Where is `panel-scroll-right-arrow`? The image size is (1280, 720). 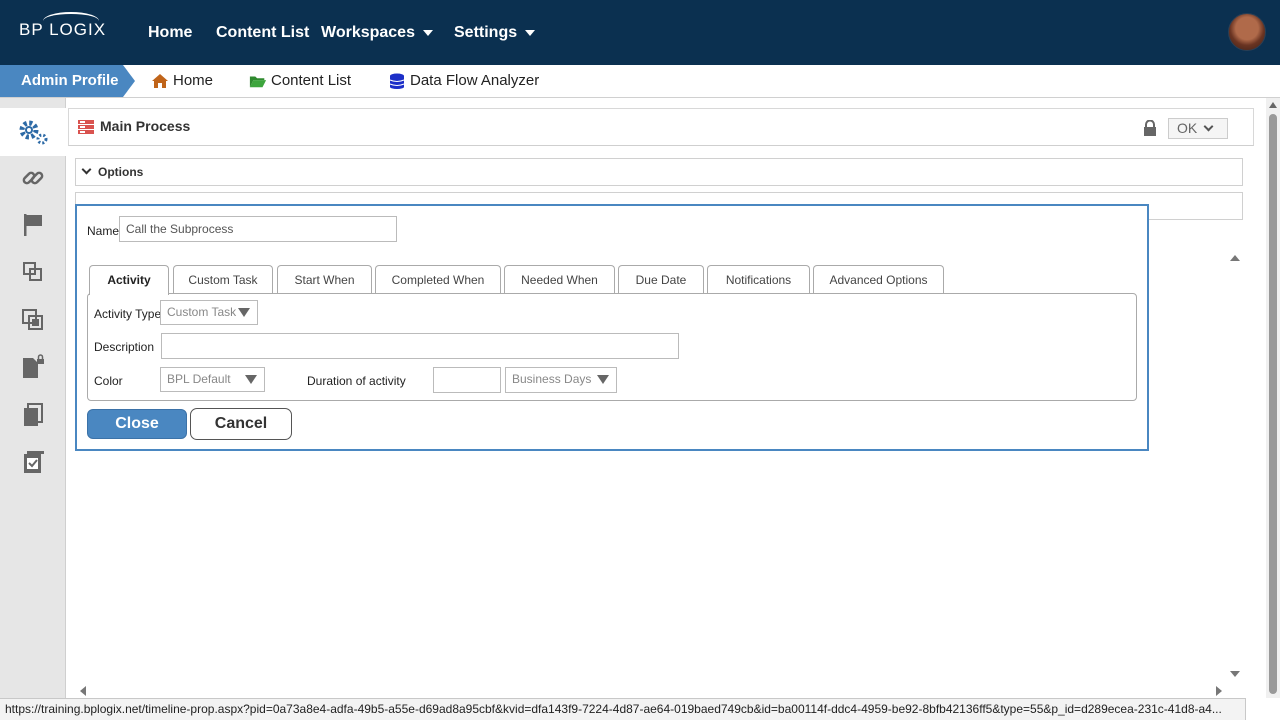 panel-scroll-right-arrow is located at coordinates (1219, 691).